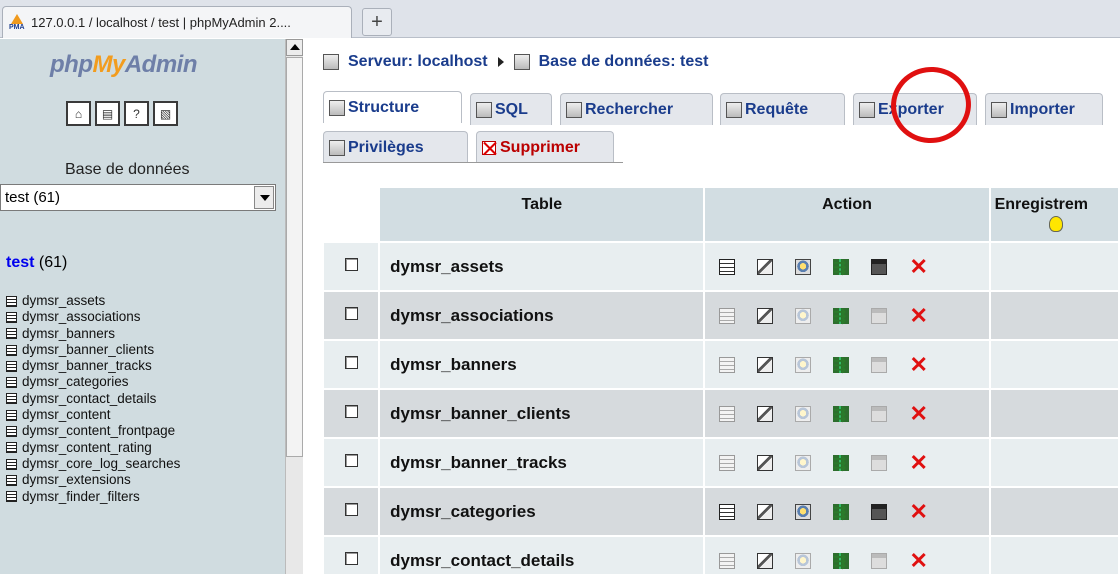 This screenshot has width=1120, height=574. What do you see at coordinates (93, 480) in the screenshot?
I see `table-list-item: dymsr_extensions` at bounding box center [93, 480].